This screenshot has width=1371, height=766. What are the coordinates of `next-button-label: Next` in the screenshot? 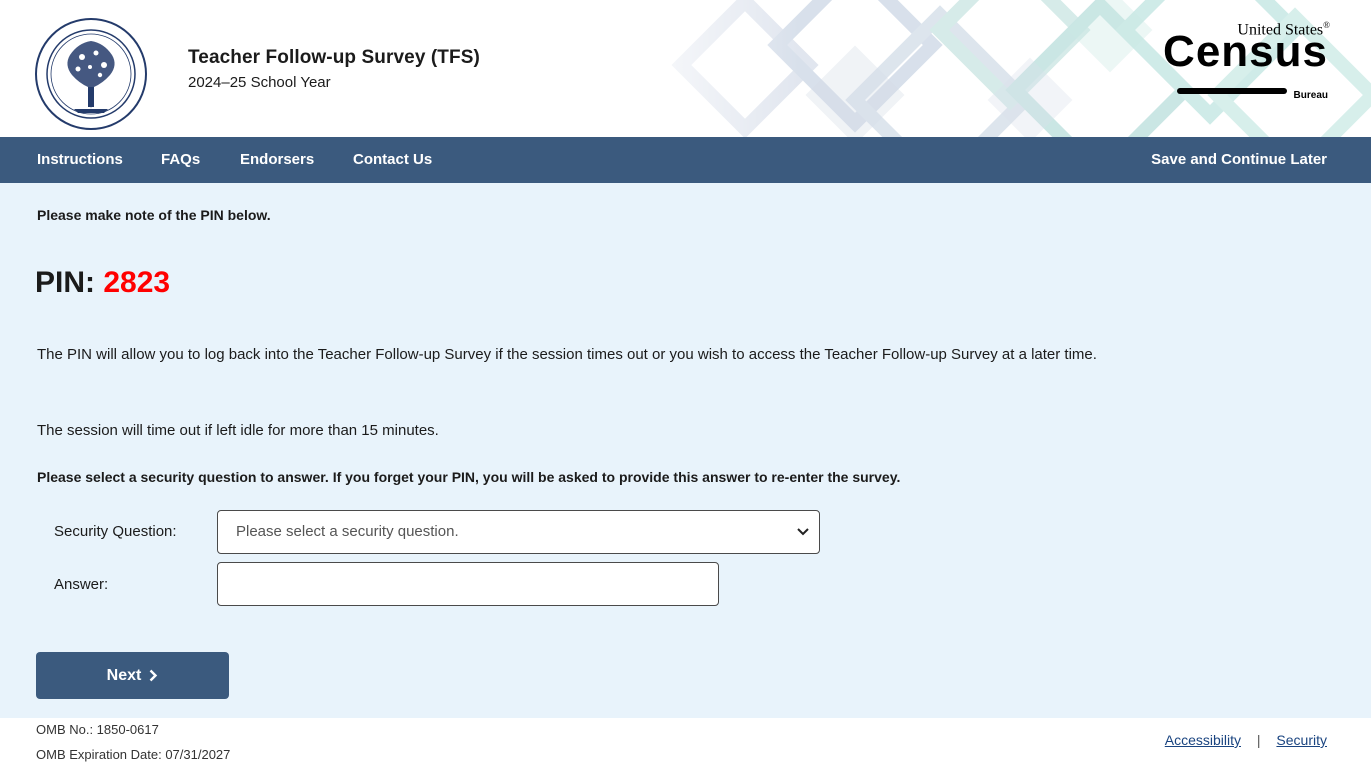 It's located at (124, 675).